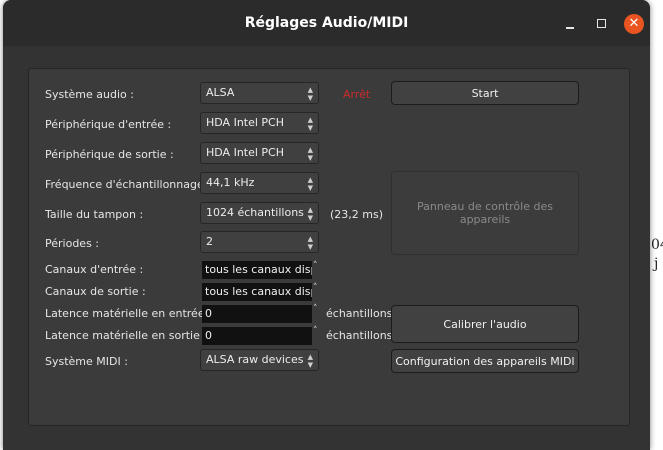  Describe the element at coordinates (209, 241) in the screenshot. I see `periods-value: 2` at that location.